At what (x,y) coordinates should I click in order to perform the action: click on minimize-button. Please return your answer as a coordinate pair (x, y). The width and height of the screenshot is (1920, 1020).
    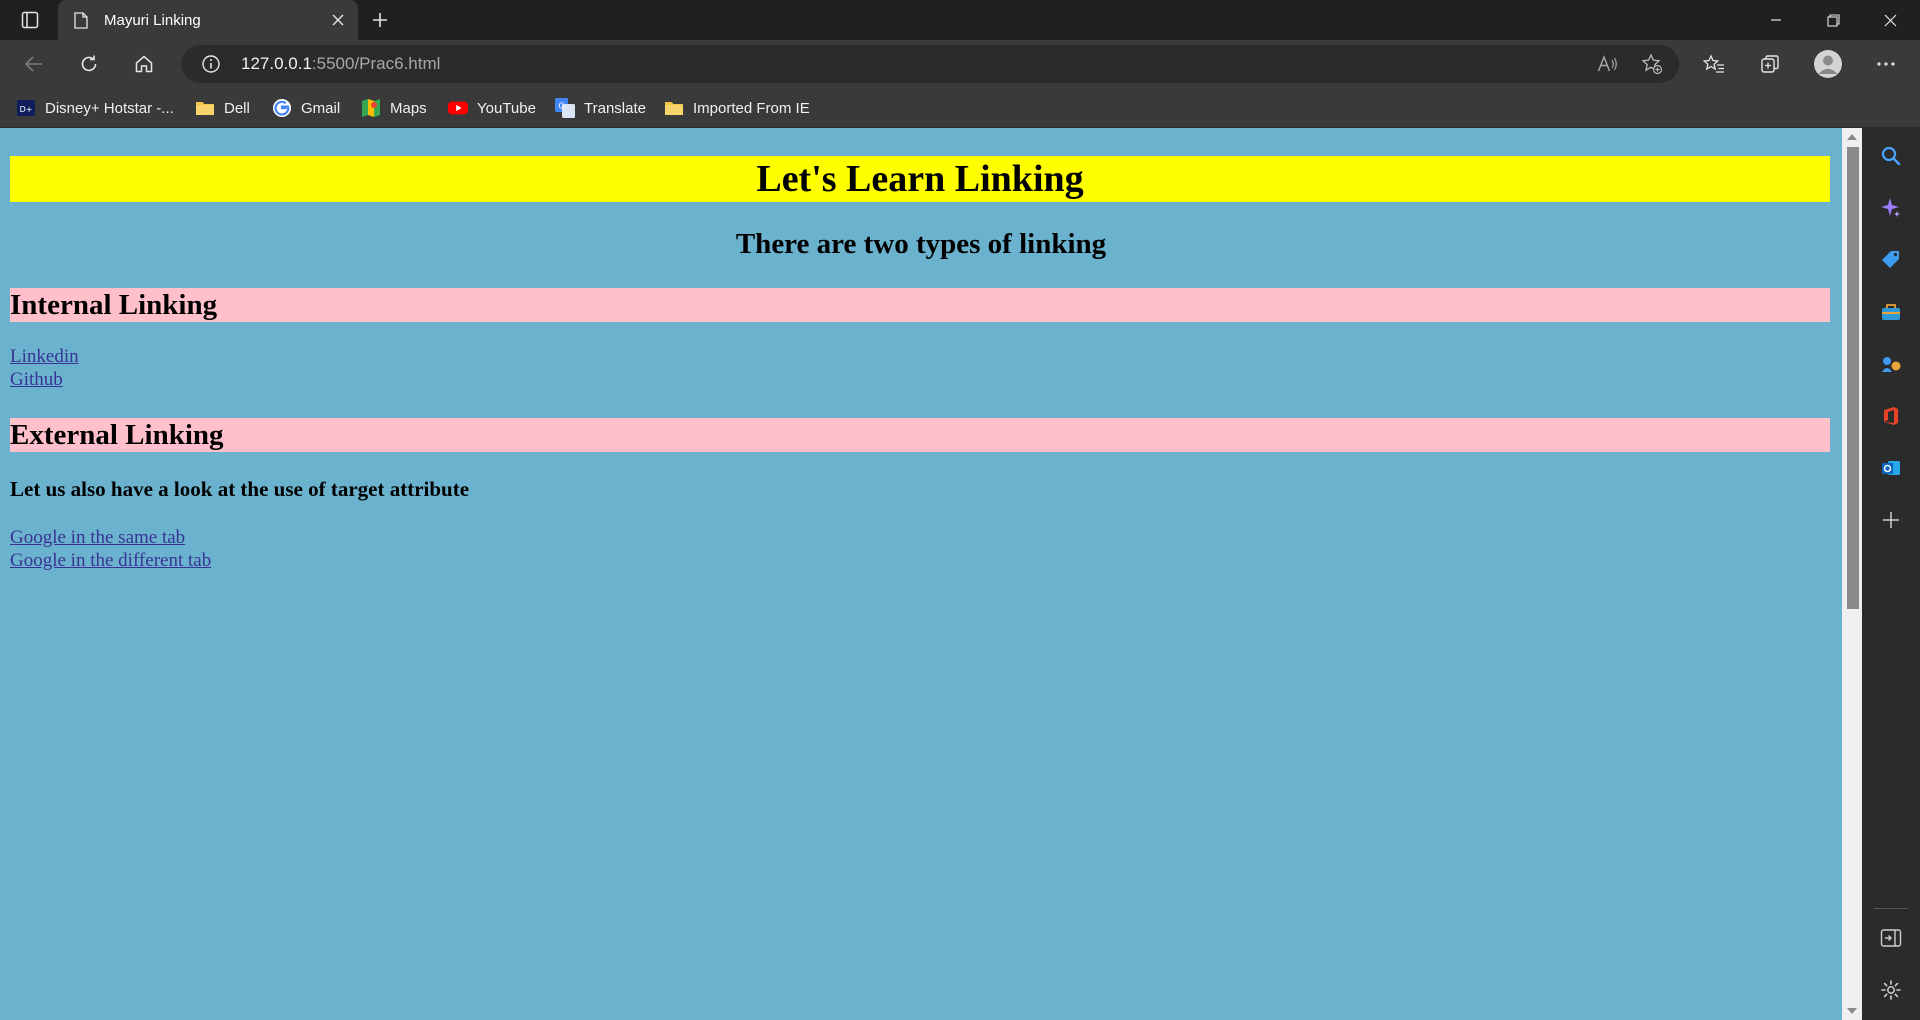
    Looking at the image, I should click on (1776, 20).